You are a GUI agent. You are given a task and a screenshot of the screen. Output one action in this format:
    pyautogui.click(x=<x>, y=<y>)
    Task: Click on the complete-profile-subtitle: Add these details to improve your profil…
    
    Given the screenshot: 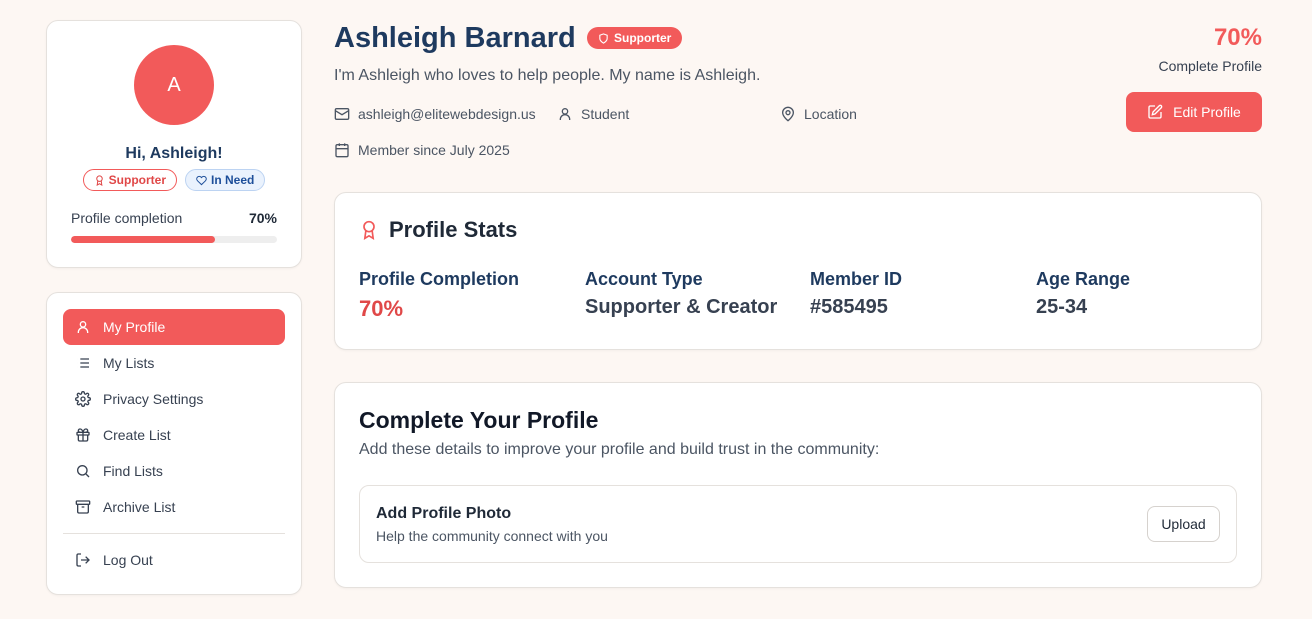 What is the action you would take?
    pyautogui.click(x=619, y=449)
    